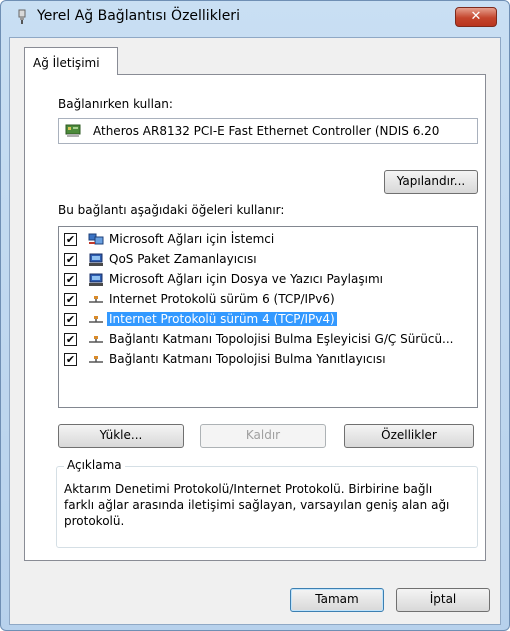  Describe the element at coordinates (255, 16) in the screenshot. I see `title-bar: Yerel Ağ Bağlantısı Özellikleri ✕` at that location.